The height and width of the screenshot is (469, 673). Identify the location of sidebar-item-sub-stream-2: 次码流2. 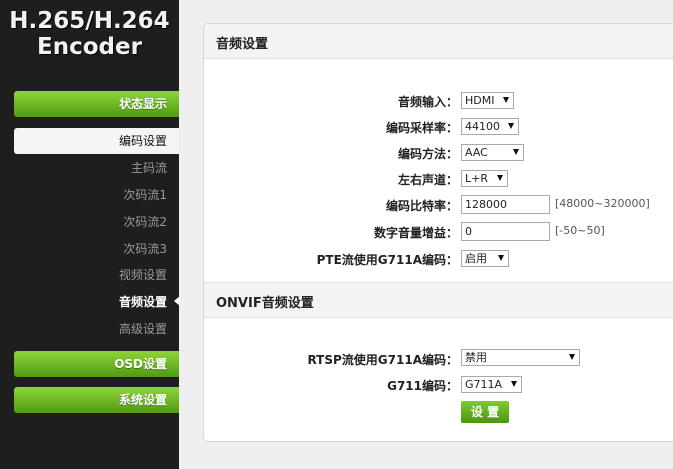
(145, 222).